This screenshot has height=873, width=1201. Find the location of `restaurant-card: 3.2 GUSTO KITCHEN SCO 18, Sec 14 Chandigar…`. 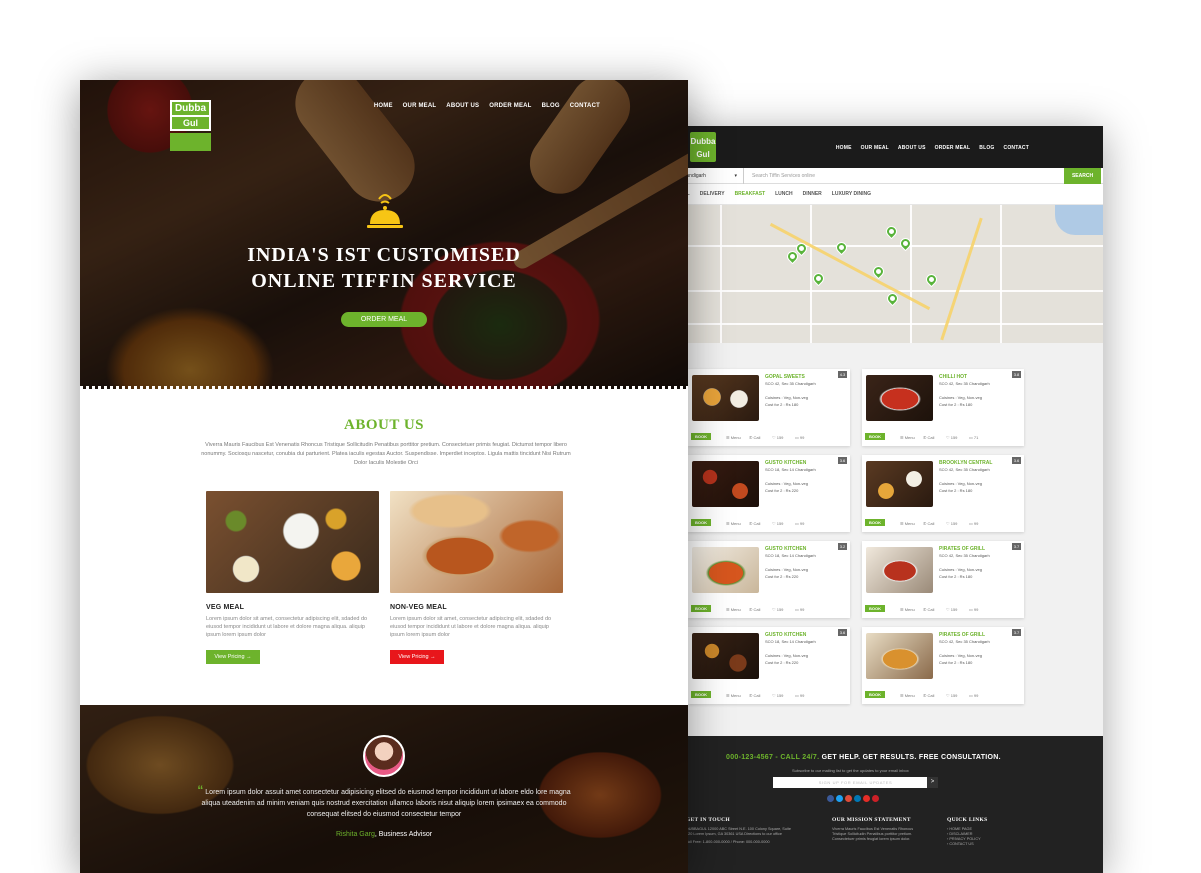

restaurant-card: 3.2 GUSTO KITCHEN SCO 18, Sec 14 Chandigar… is located at coordinates (769, 579).